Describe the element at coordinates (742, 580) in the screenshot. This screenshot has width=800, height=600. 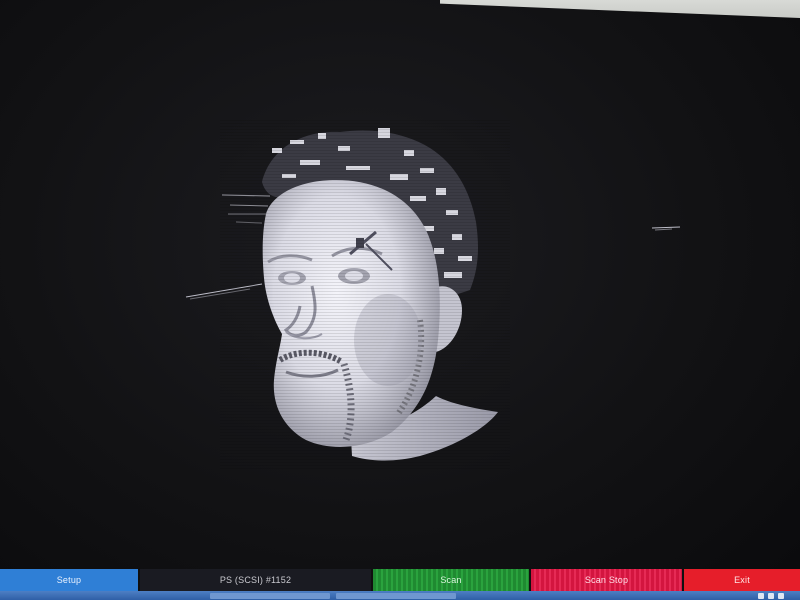
I see `exit-button: Exit` at that location.